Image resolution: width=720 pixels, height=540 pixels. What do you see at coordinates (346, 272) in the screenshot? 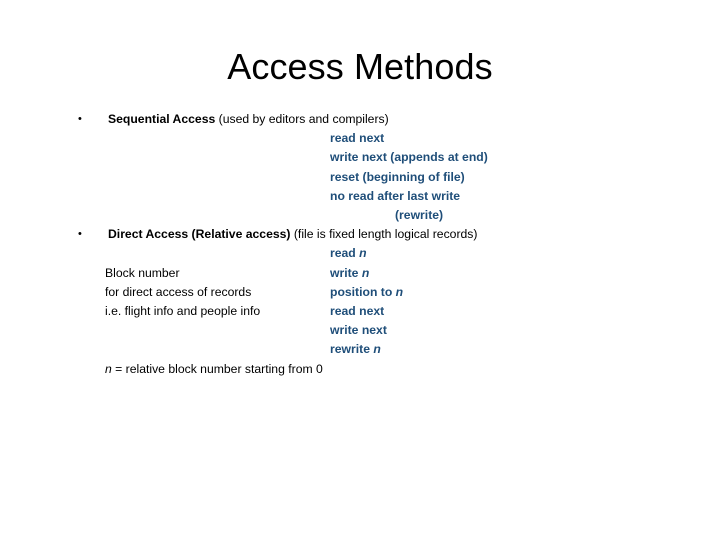
I see `direct-op-write-n-text: write` at bounding box center [346, 272].